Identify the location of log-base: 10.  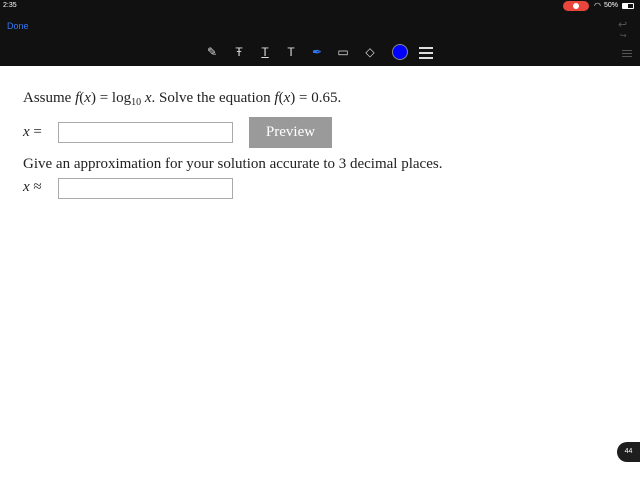
(136, 102).